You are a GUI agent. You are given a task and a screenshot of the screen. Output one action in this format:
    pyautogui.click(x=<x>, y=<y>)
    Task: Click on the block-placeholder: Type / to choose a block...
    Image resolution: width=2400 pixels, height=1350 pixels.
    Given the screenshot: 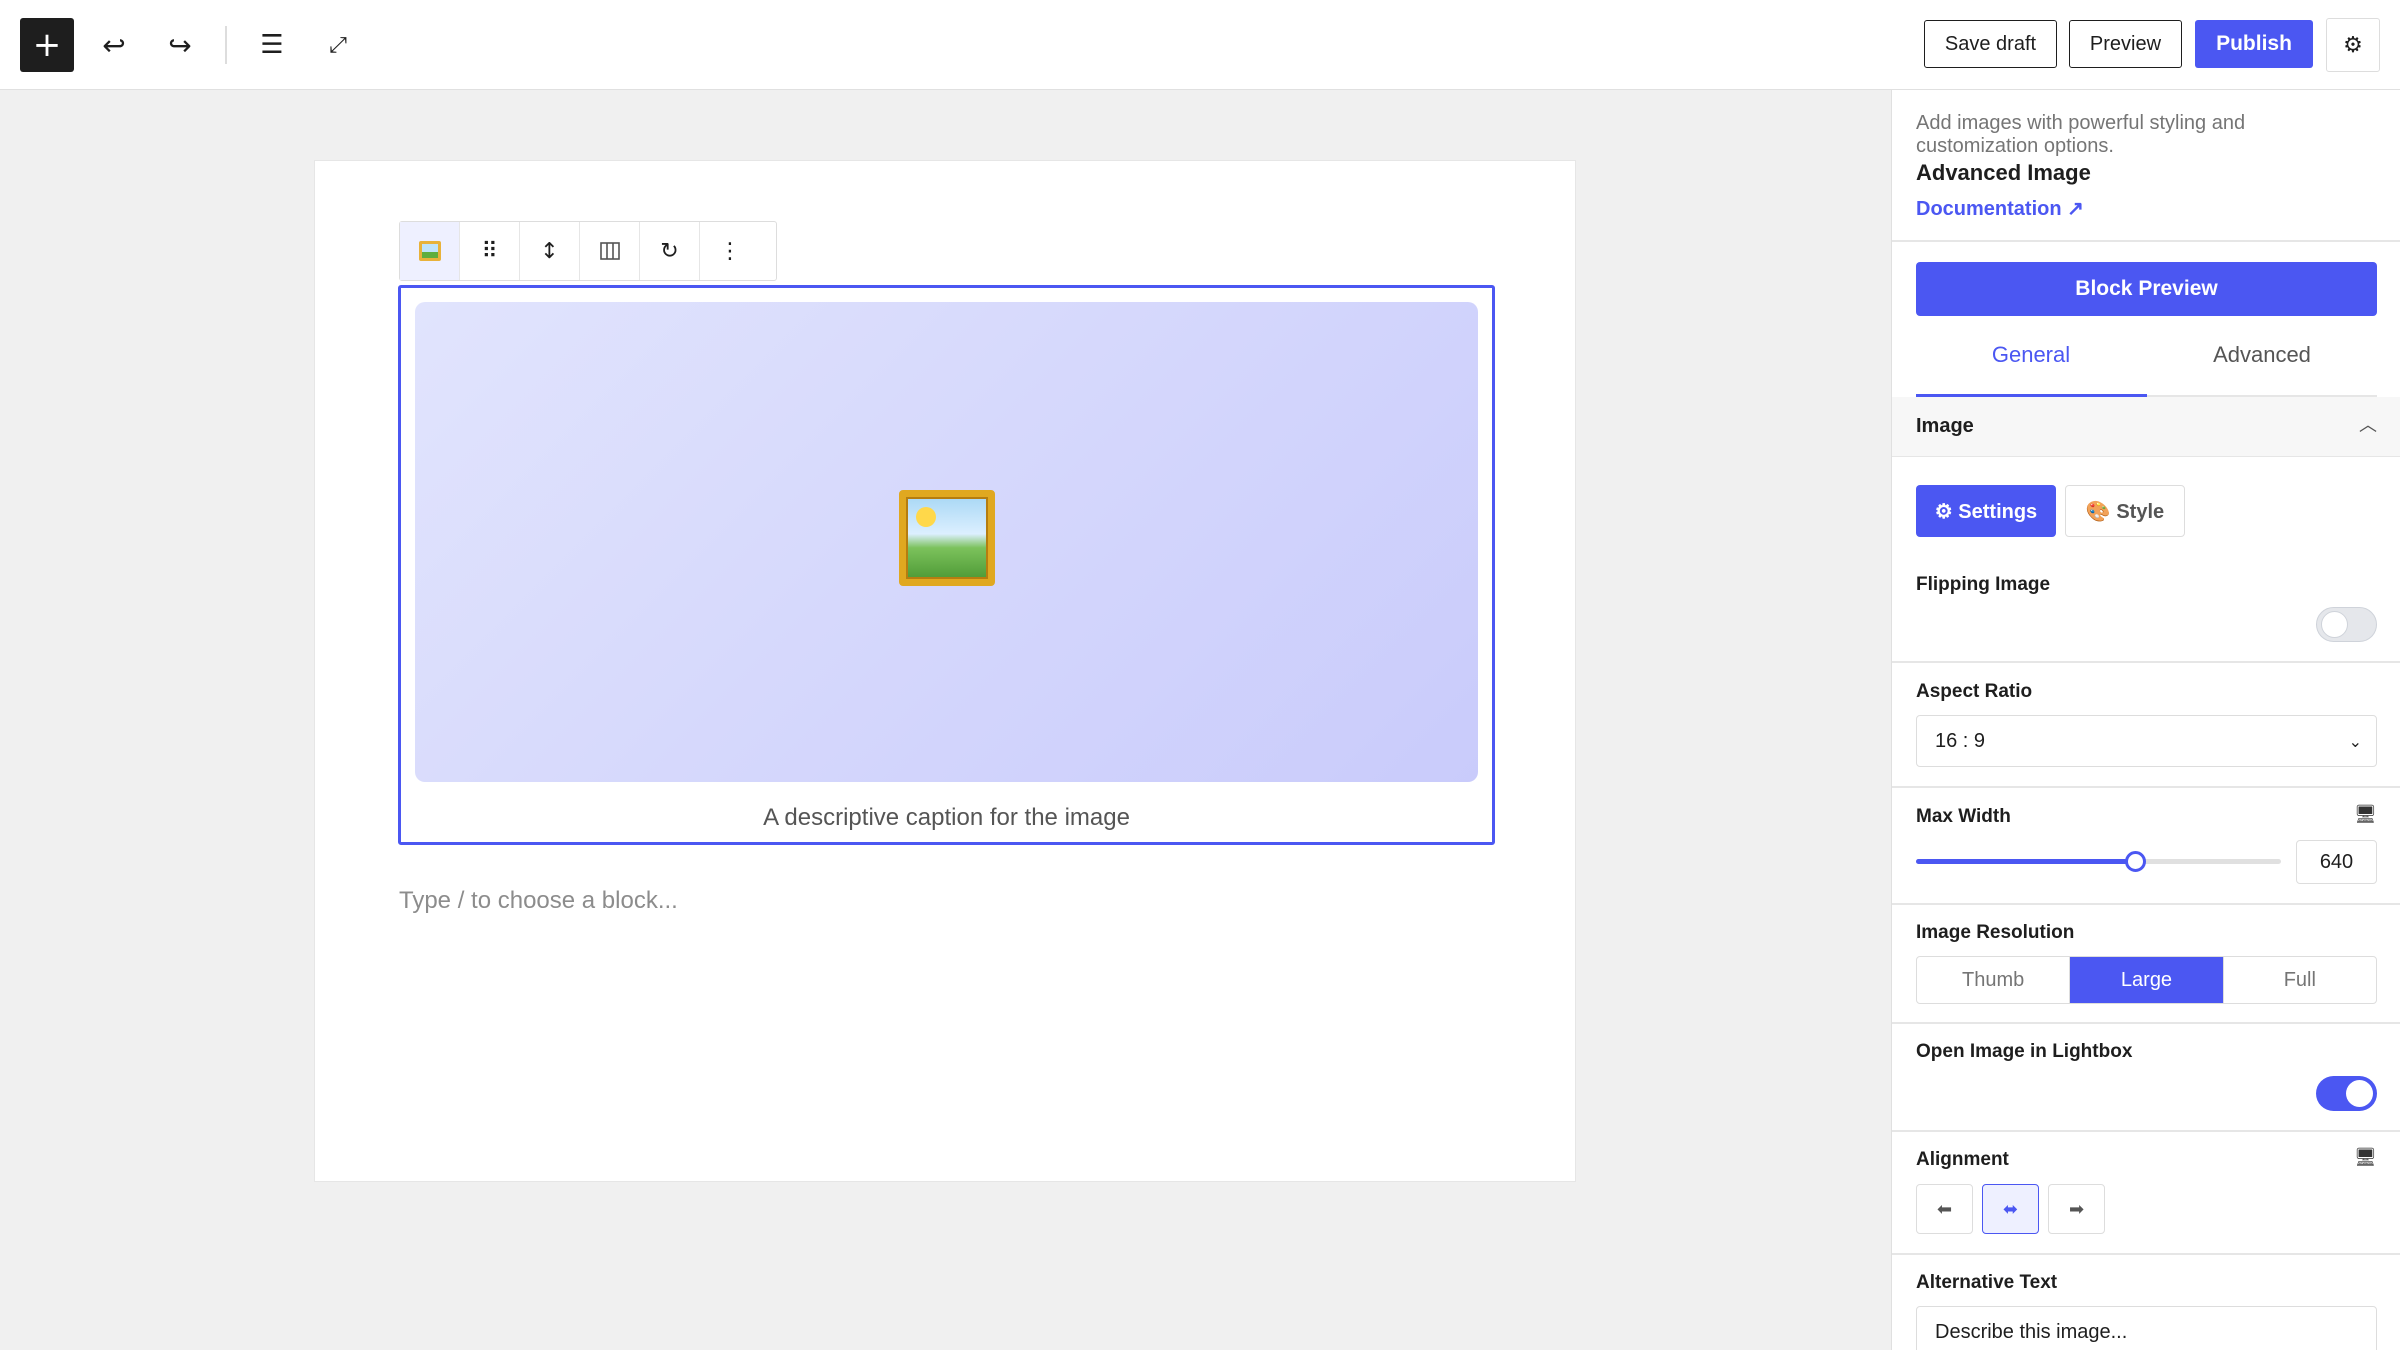 What is the action you would take?
    pyautogui.click(x=538, y=901)
    